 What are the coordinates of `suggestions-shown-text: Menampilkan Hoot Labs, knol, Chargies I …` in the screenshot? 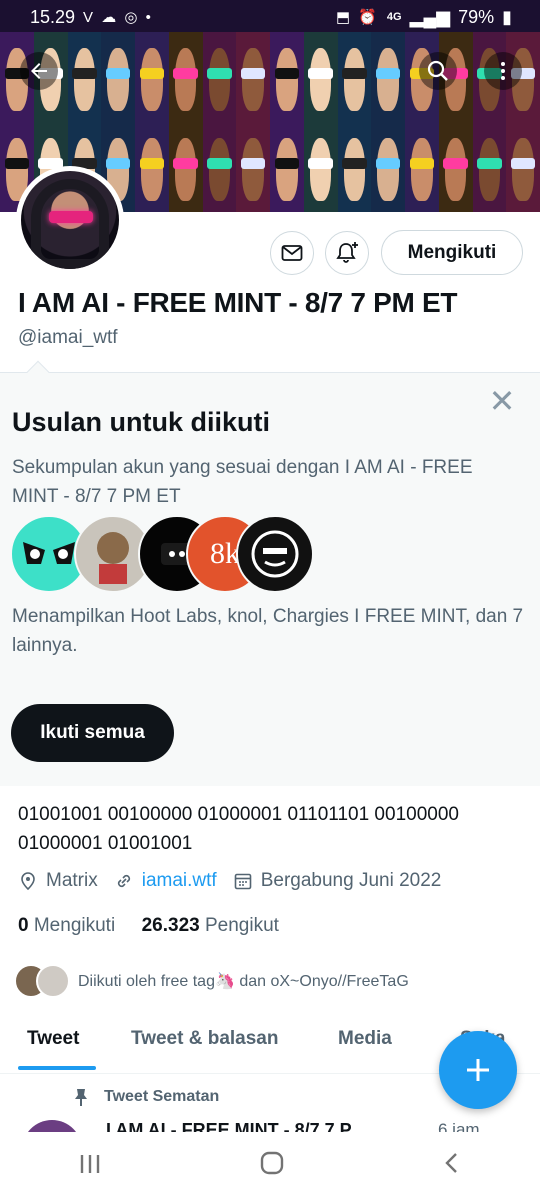 It's located at (268, 631).